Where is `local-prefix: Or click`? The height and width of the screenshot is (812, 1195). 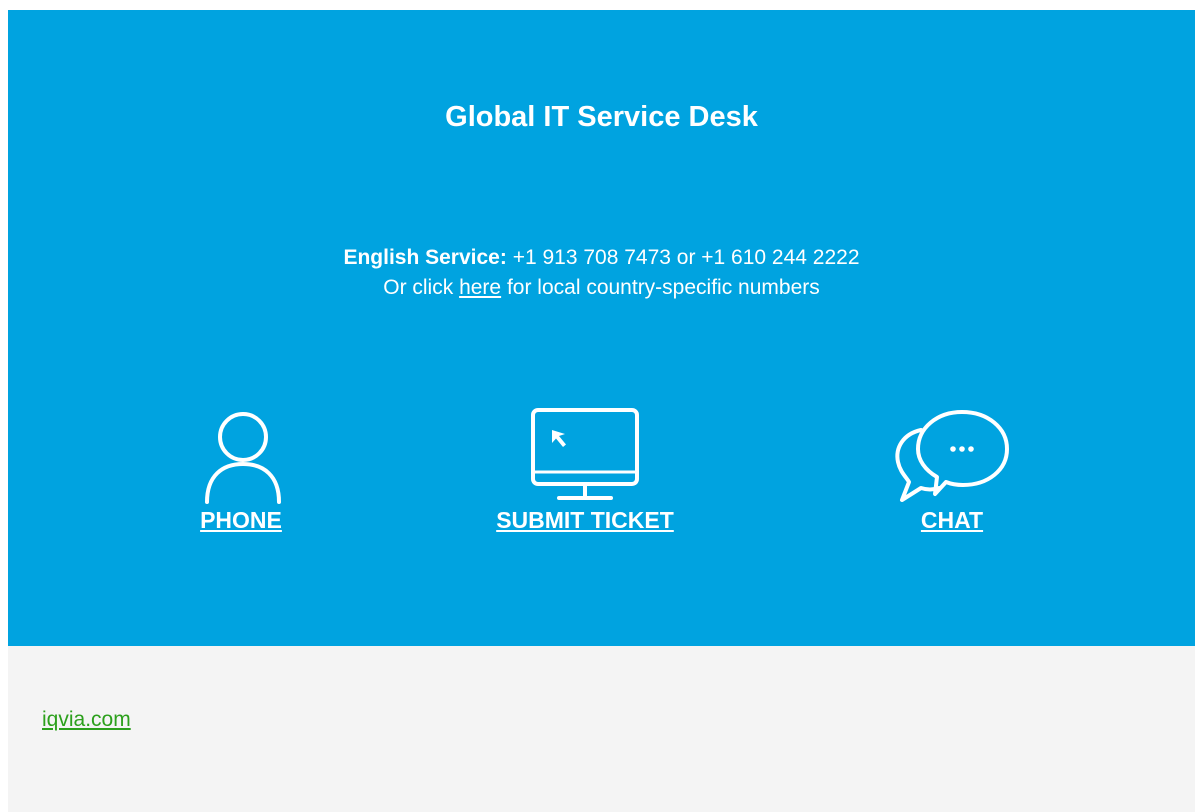
local-prefix: Or click is located at coordinates (418, 287).